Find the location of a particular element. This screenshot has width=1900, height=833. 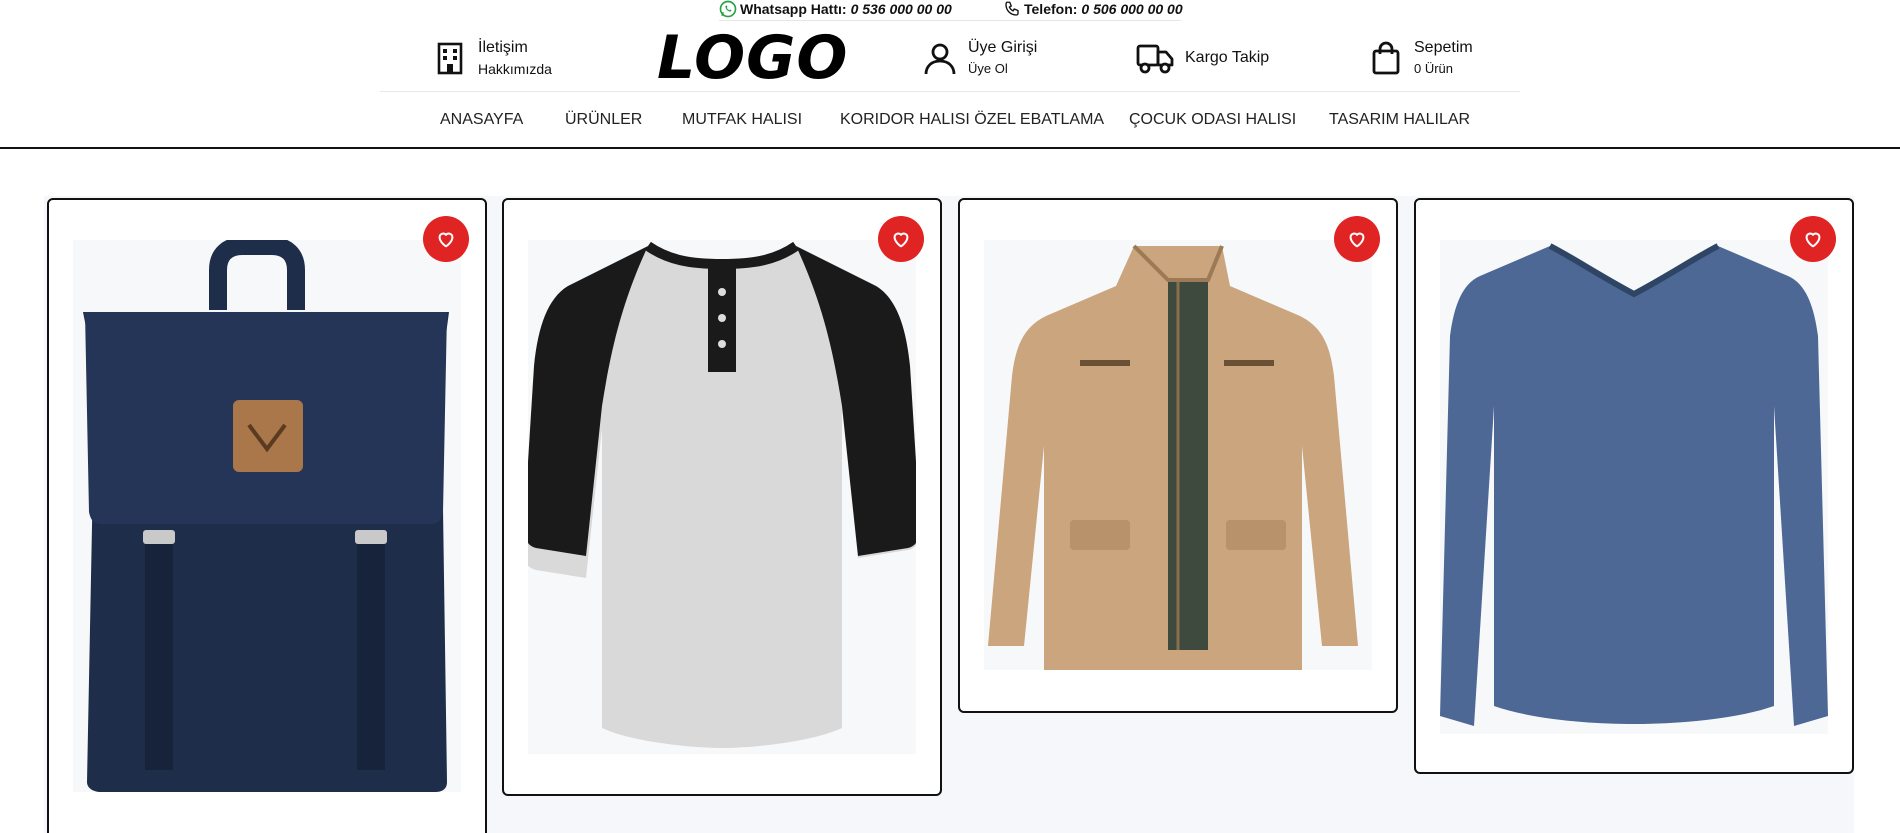

cart-label: Sepetim is located at coordinates (1443, 47).